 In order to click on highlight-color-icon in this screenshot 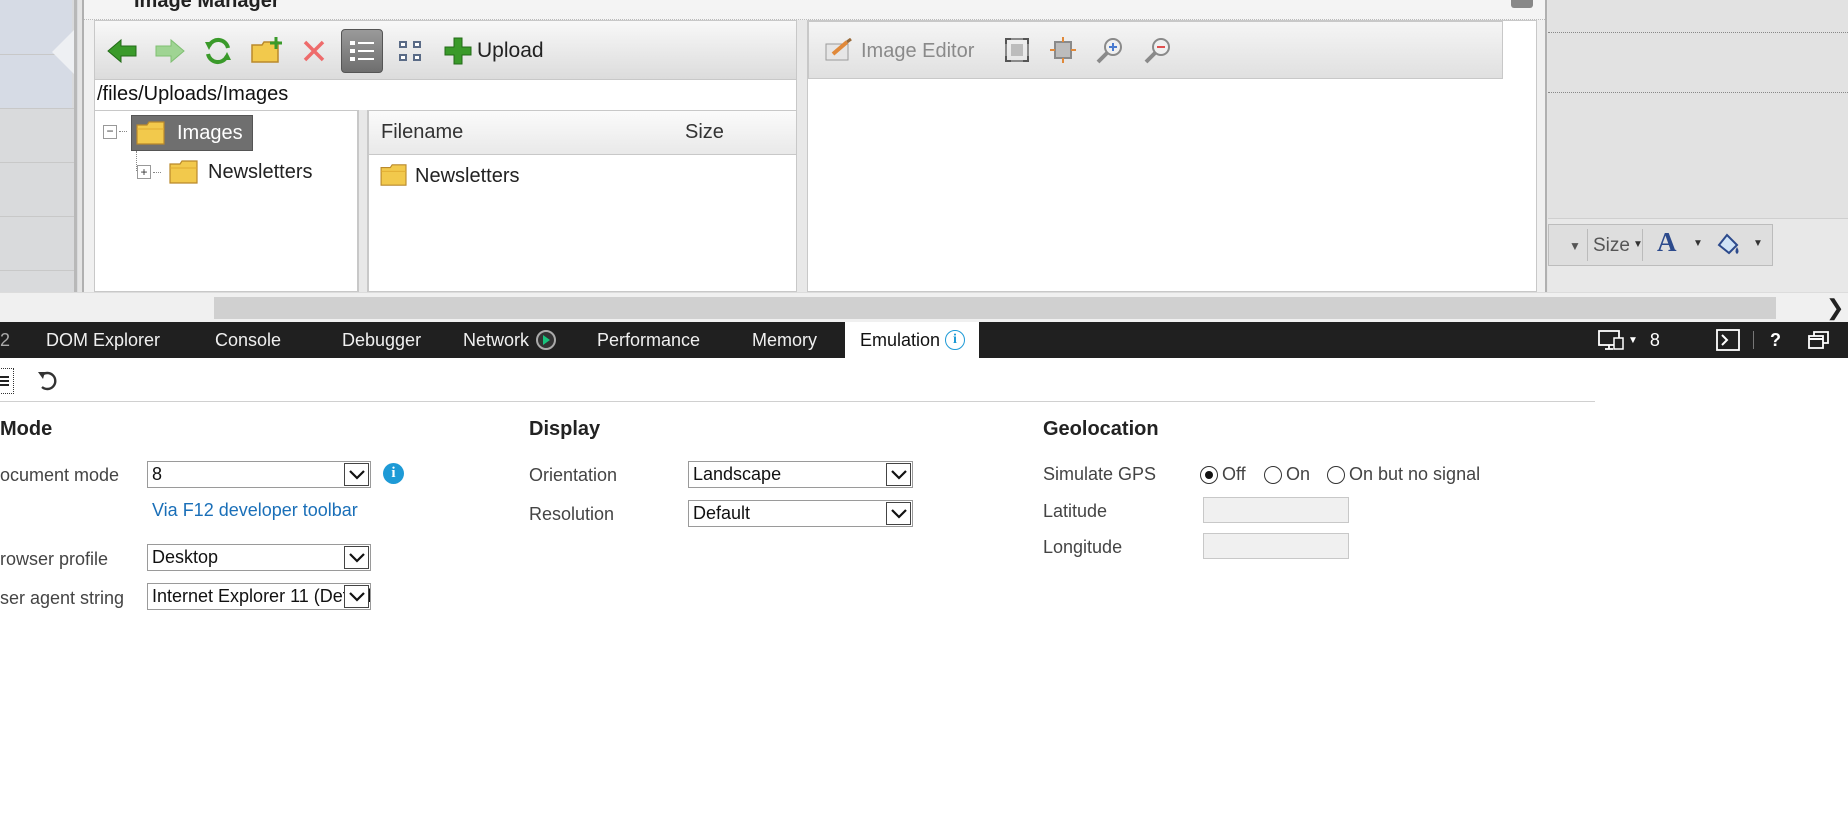, I will do `click(1728, 246)`.